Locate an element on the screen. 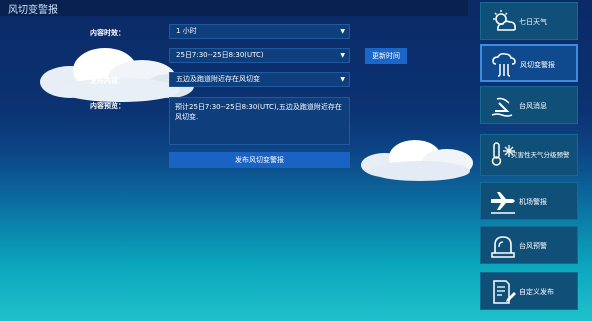 This screenshot has height=321, width=592. sidebar-item-label: 七日天气 is located at coordinates (533, 22).